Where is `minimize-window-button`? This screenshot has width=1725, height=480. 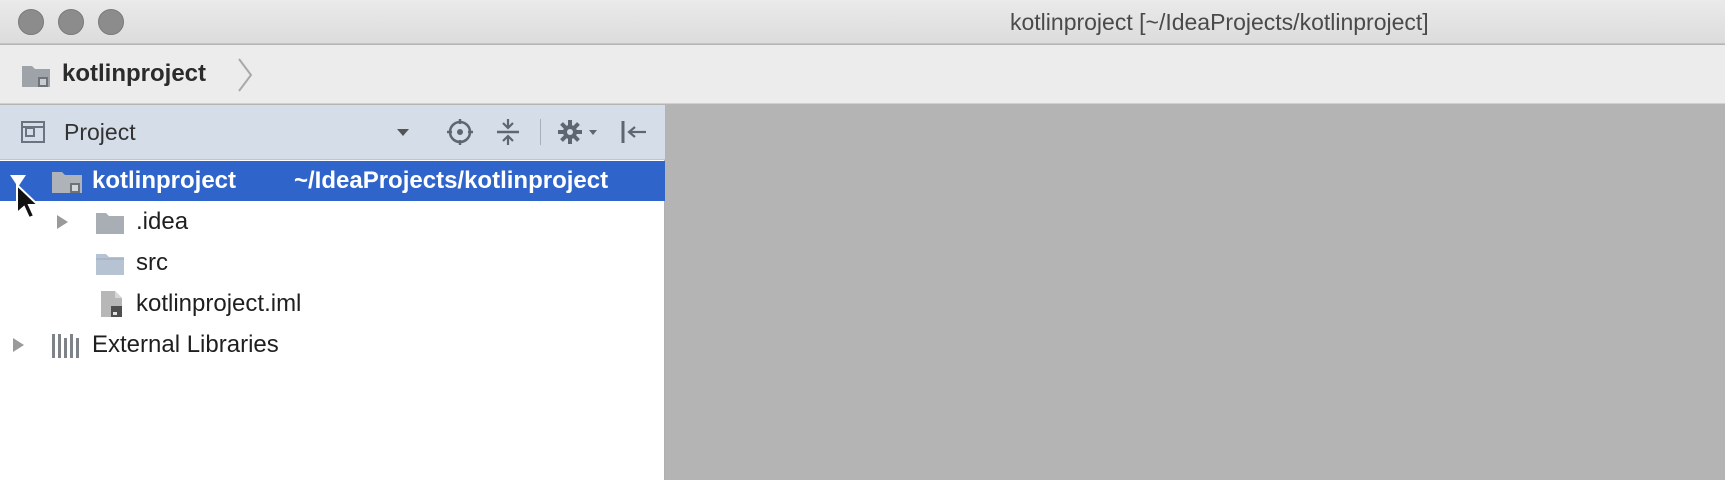
minimize-window-button is located at coordinates (71, 22).